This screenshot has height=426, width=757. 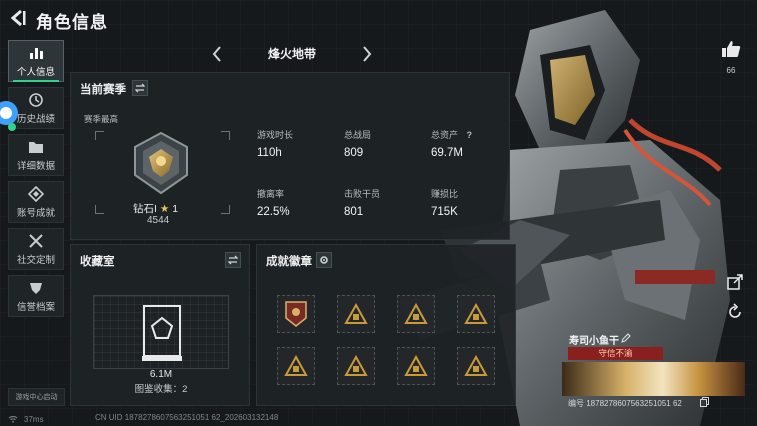 What do you see at coordinates (704, 402) in the screenshot?
I see `copy-icon` at bounding box center [704, 402].